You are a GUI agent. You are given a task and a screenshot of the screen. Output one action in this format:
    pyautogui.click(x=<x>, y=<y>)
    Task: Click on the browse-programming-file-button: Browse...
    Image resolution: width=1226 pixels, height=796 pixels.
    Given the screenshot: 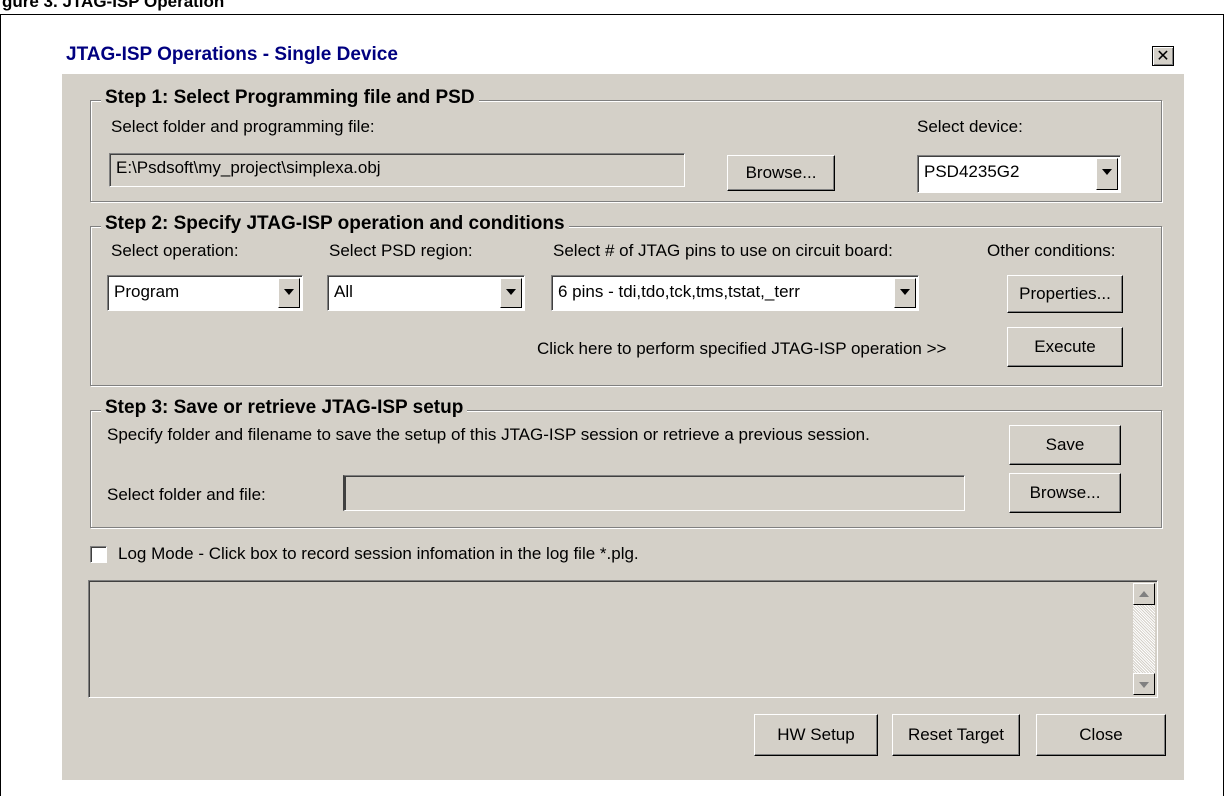 What is the action you would take?
    pyautogui.click(x=781, y=173)
    